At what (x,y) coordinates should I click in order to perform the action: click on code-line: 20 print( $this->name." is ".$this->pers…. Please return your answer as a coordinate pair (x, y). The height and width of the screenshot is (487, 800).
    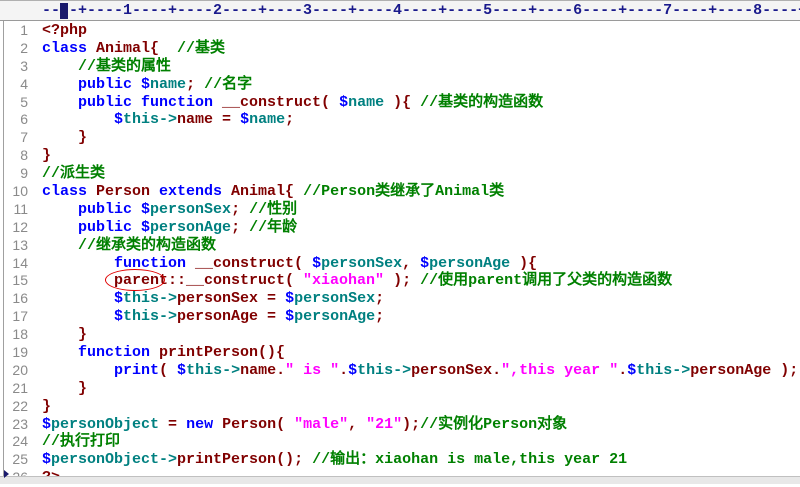
    Looking at the image, I should click on (400, 371).